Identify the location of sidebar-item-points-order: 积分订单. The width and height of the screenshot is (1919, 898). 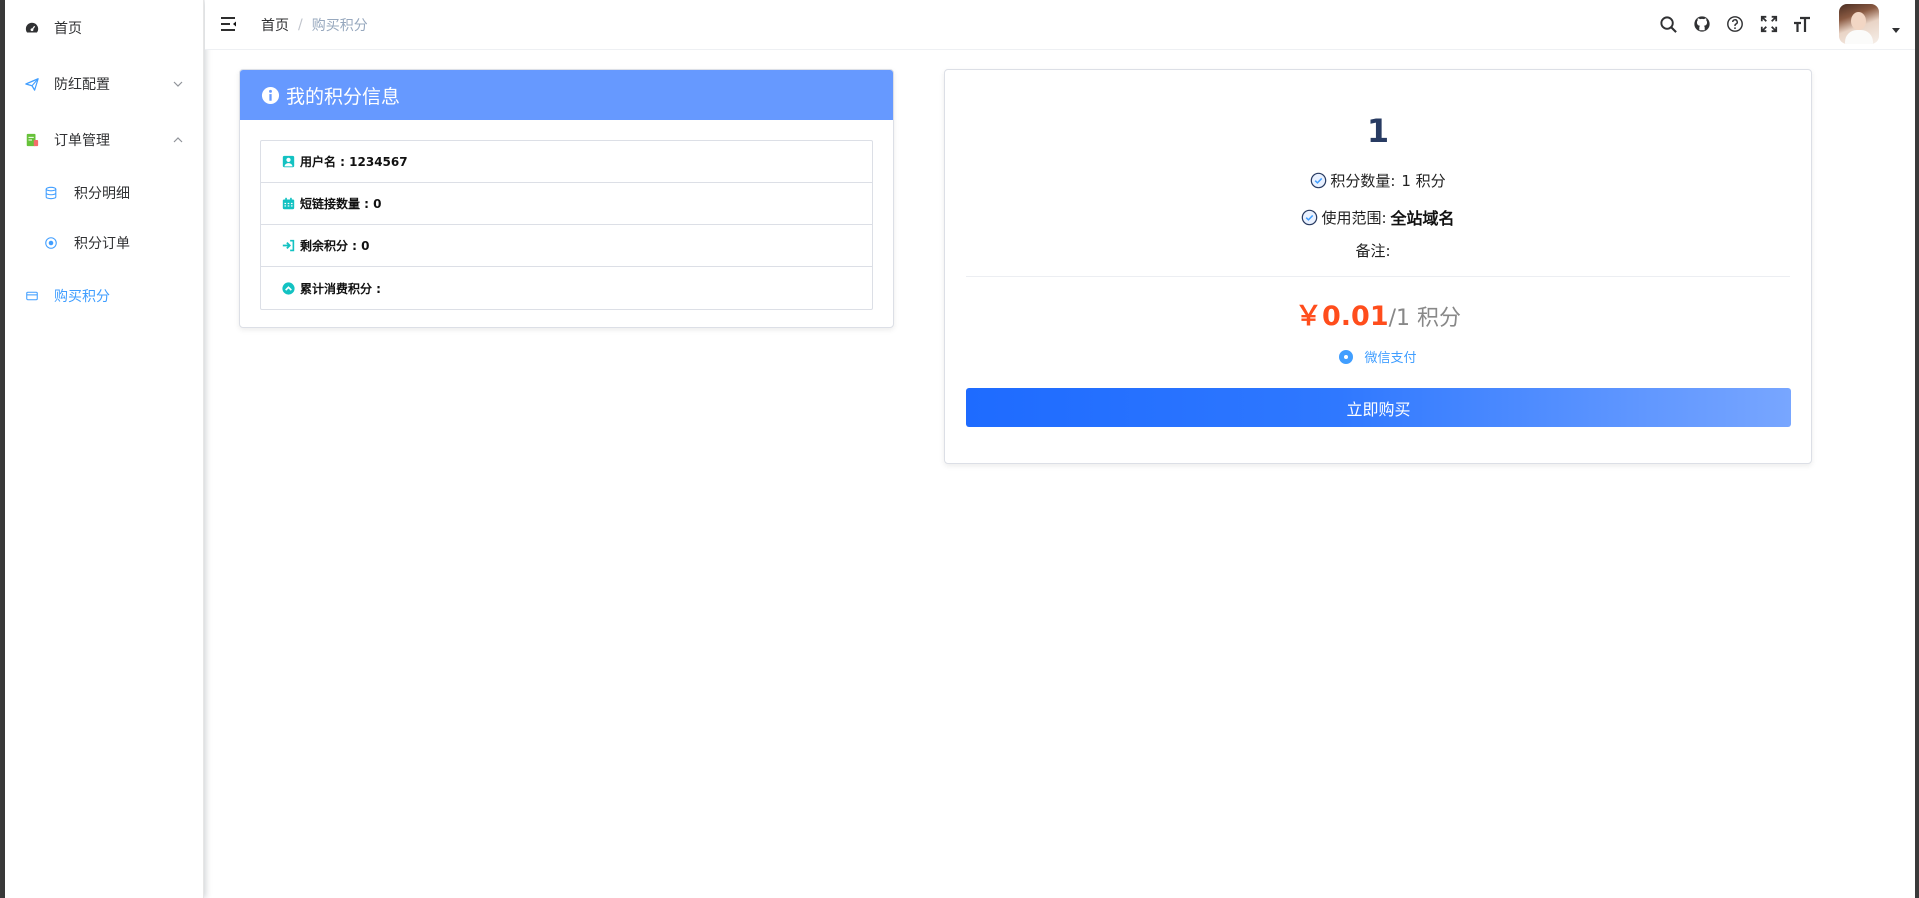
(104, 243).